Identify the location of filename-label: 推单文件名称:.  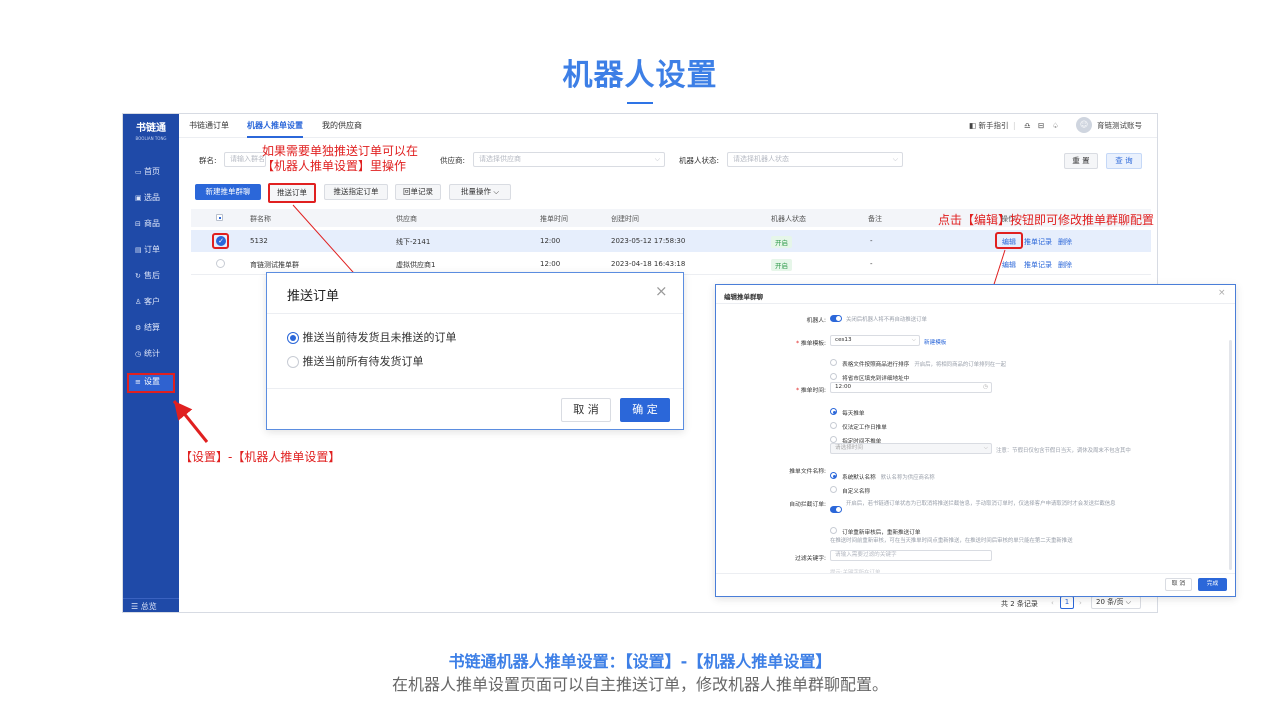
(807, 472).